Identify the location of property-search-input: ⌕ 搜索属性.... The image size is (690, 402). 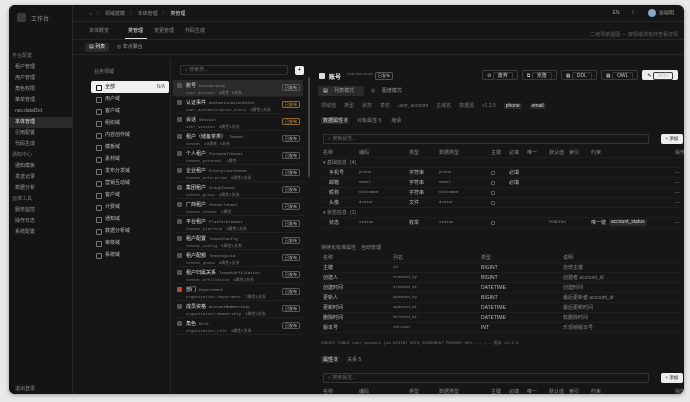
(486, 139).